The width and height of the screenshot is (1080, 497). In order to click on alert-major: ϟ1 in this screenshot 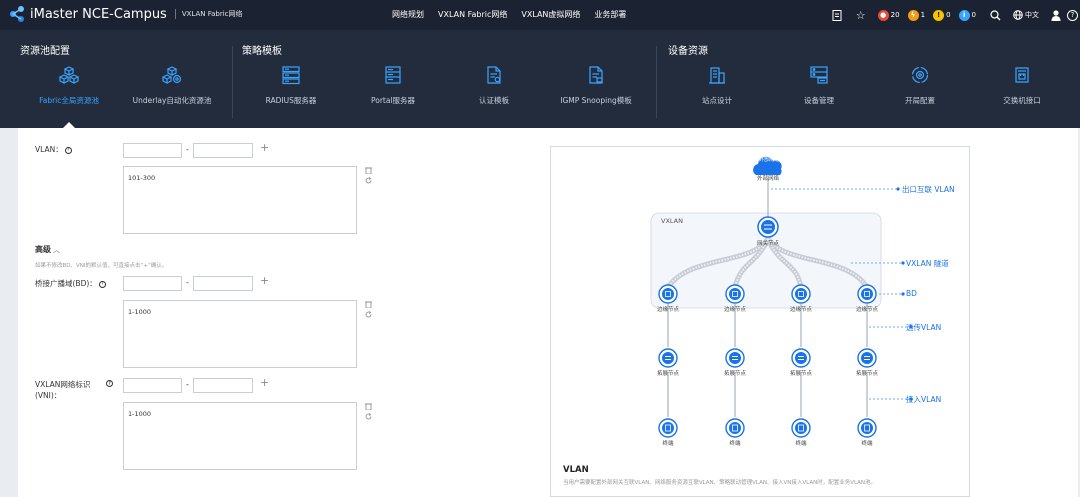, I will do `click(916, 15)`.